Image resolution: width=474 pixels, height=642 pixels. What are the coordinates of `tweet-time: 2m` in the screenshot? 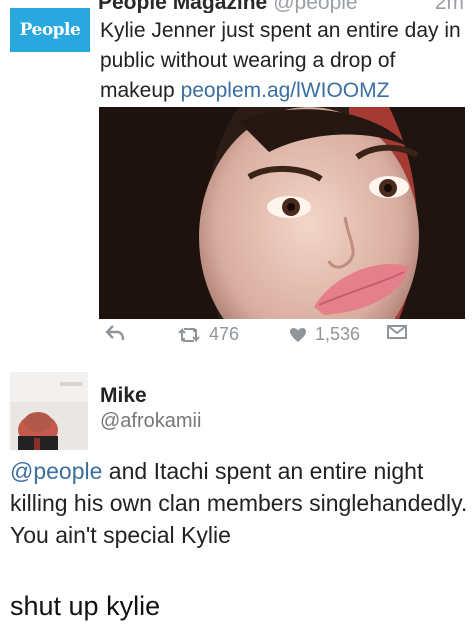 It's located at (449, 6).